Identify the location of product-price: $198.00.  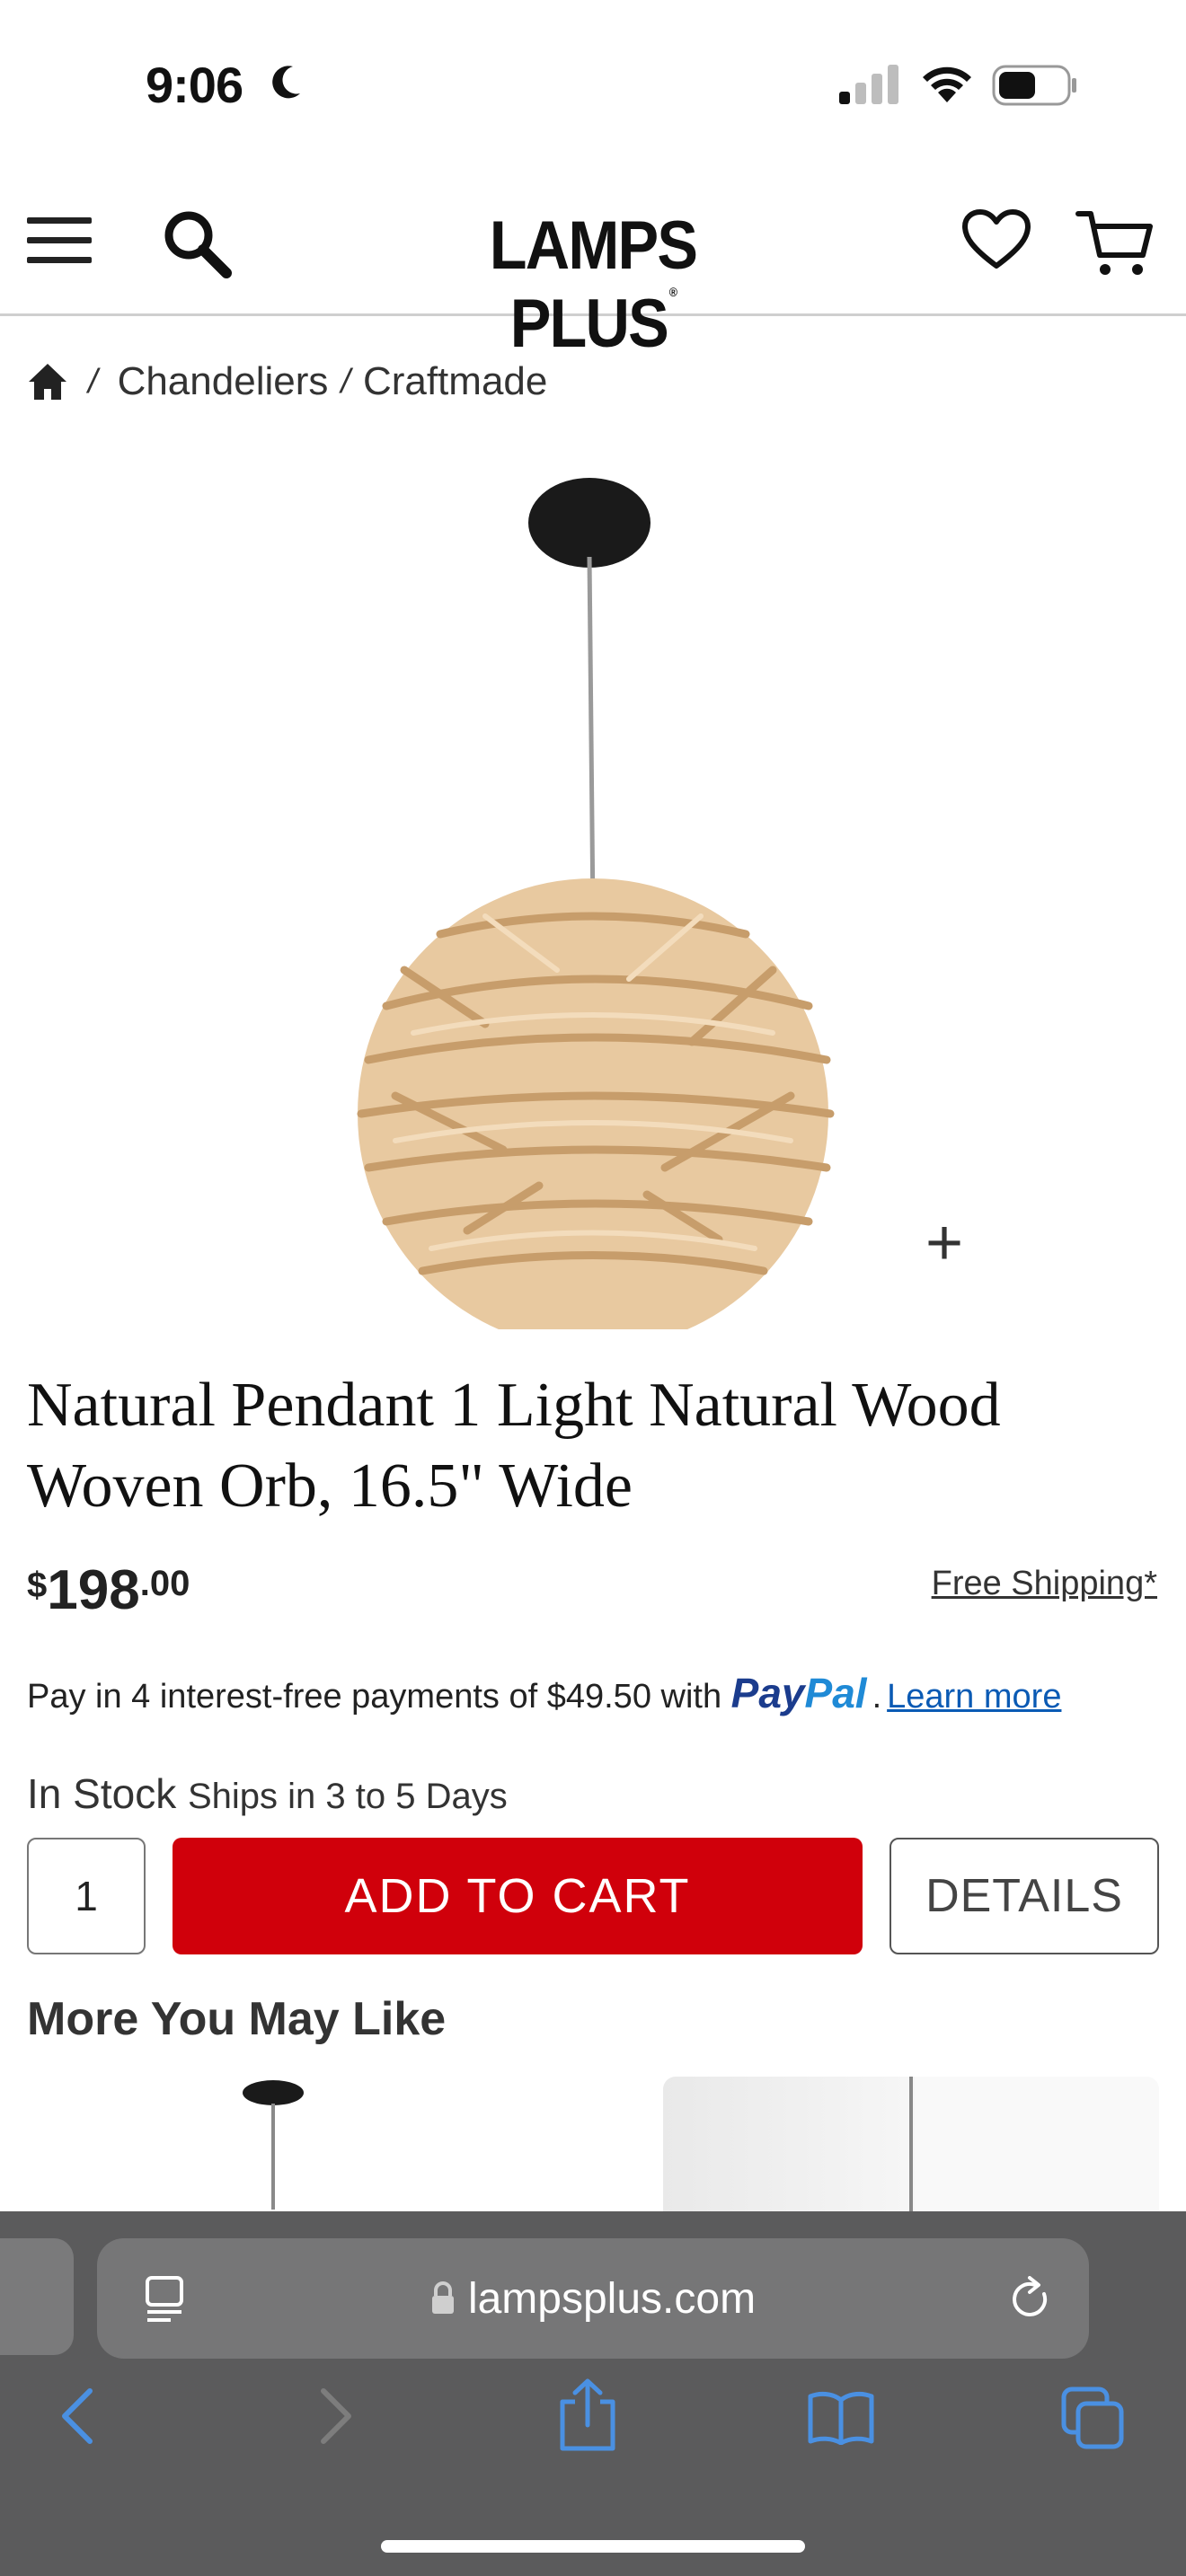
(108, 1590).